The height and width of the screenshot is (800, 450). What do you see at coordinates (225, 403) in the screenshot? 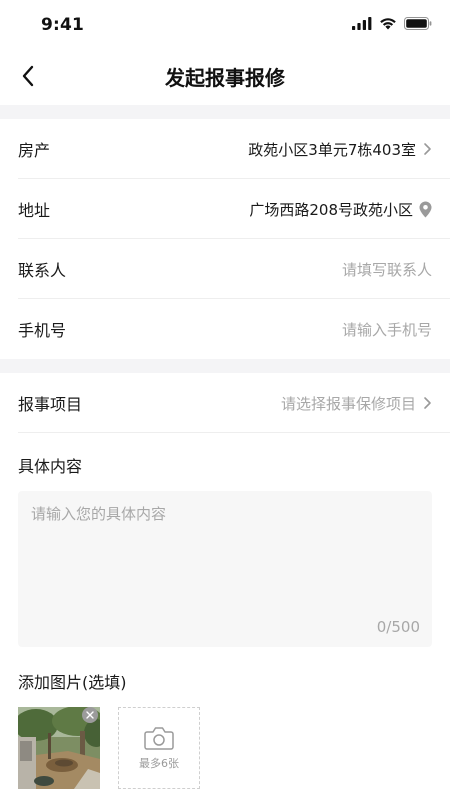
I see `repair-item-row: 报事项目 请选择报事保修项目` at bounding box center [225, 403].